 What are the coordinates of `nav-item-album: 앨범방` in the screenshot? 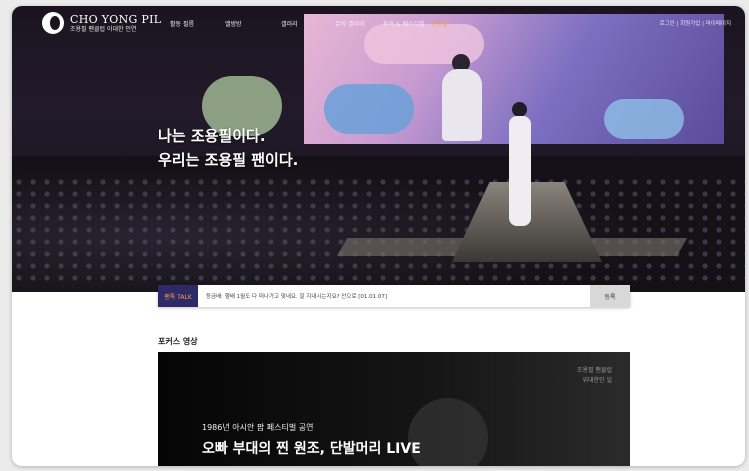 It's located at (253, 23).